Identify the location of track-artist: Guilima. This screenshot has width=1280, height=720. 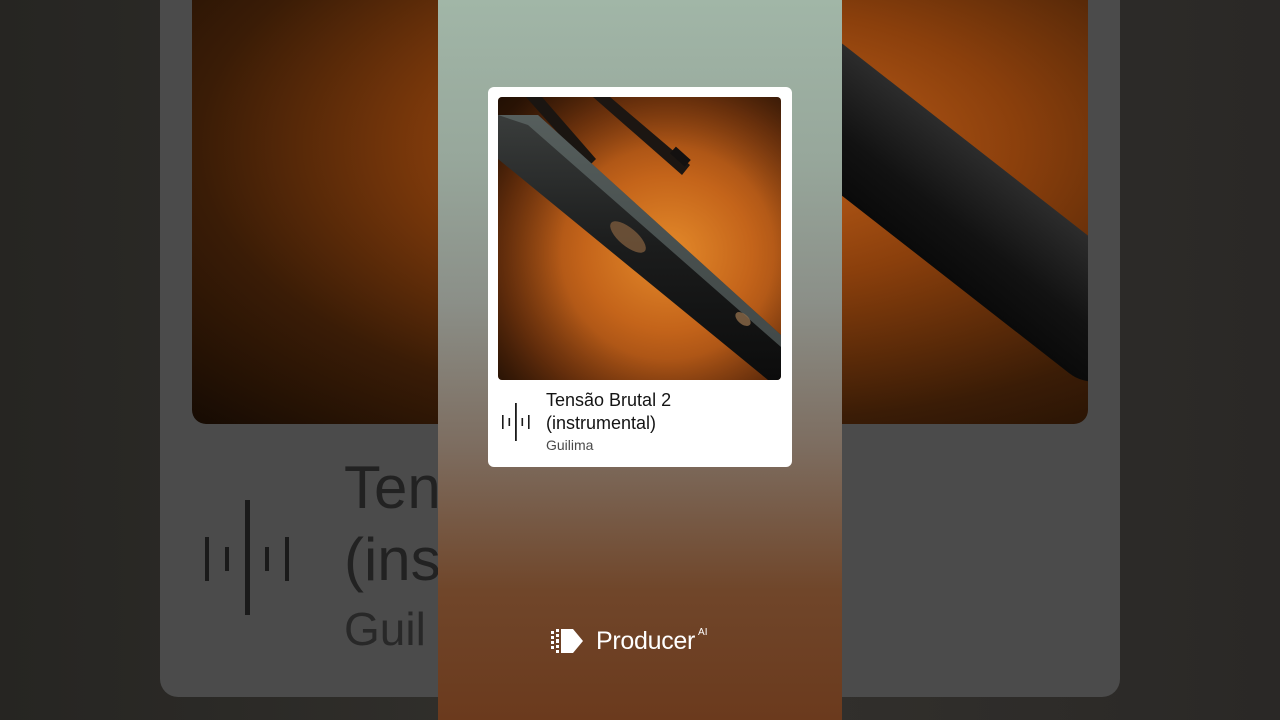
(569, 445).